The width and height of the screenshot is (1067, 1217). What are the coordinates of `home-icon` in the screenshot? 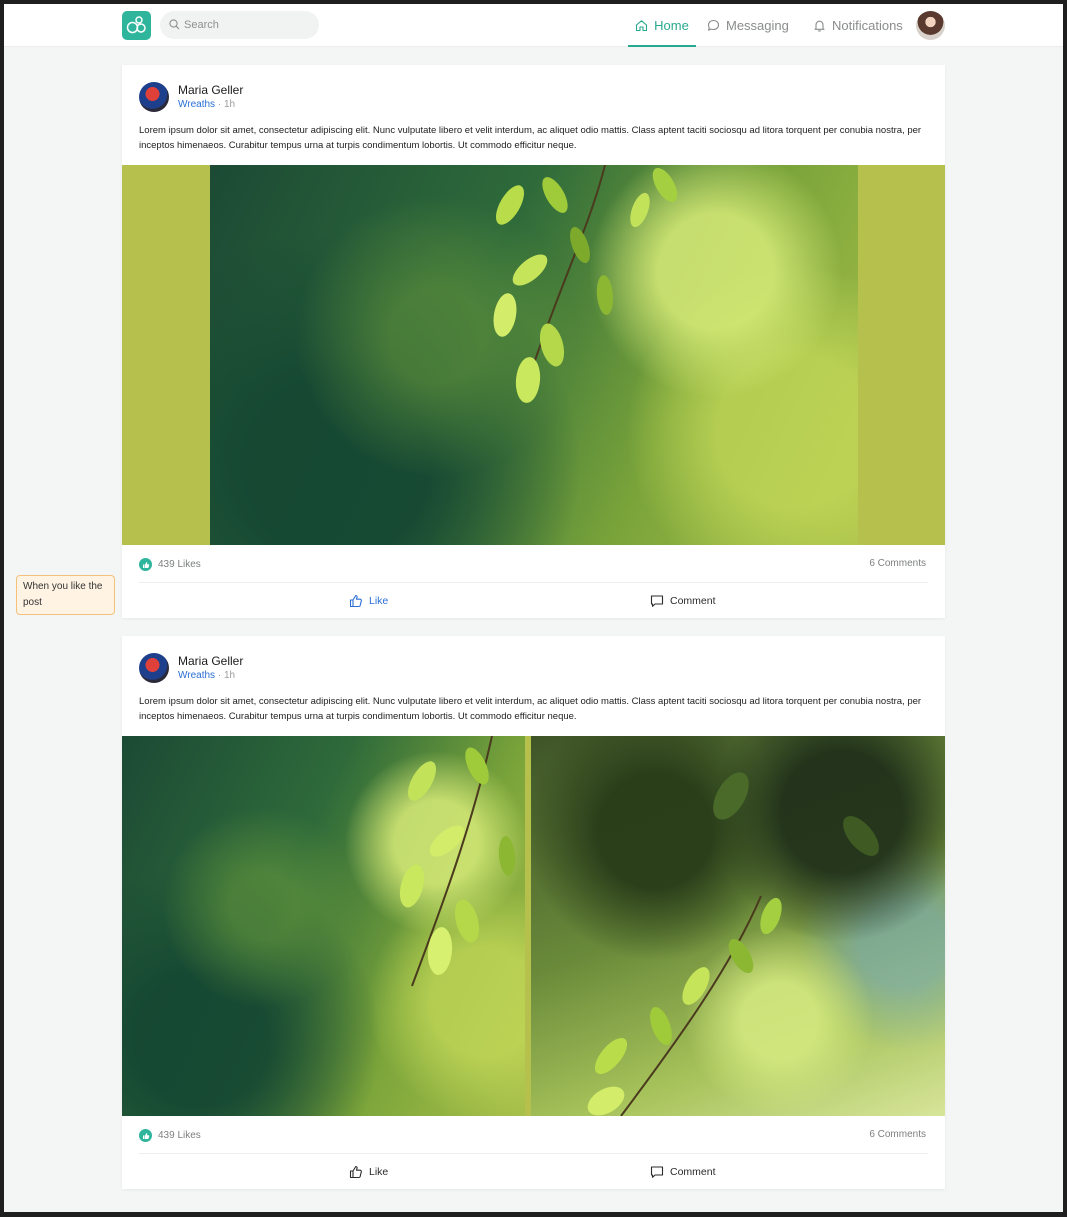 It's located at (642, 26).